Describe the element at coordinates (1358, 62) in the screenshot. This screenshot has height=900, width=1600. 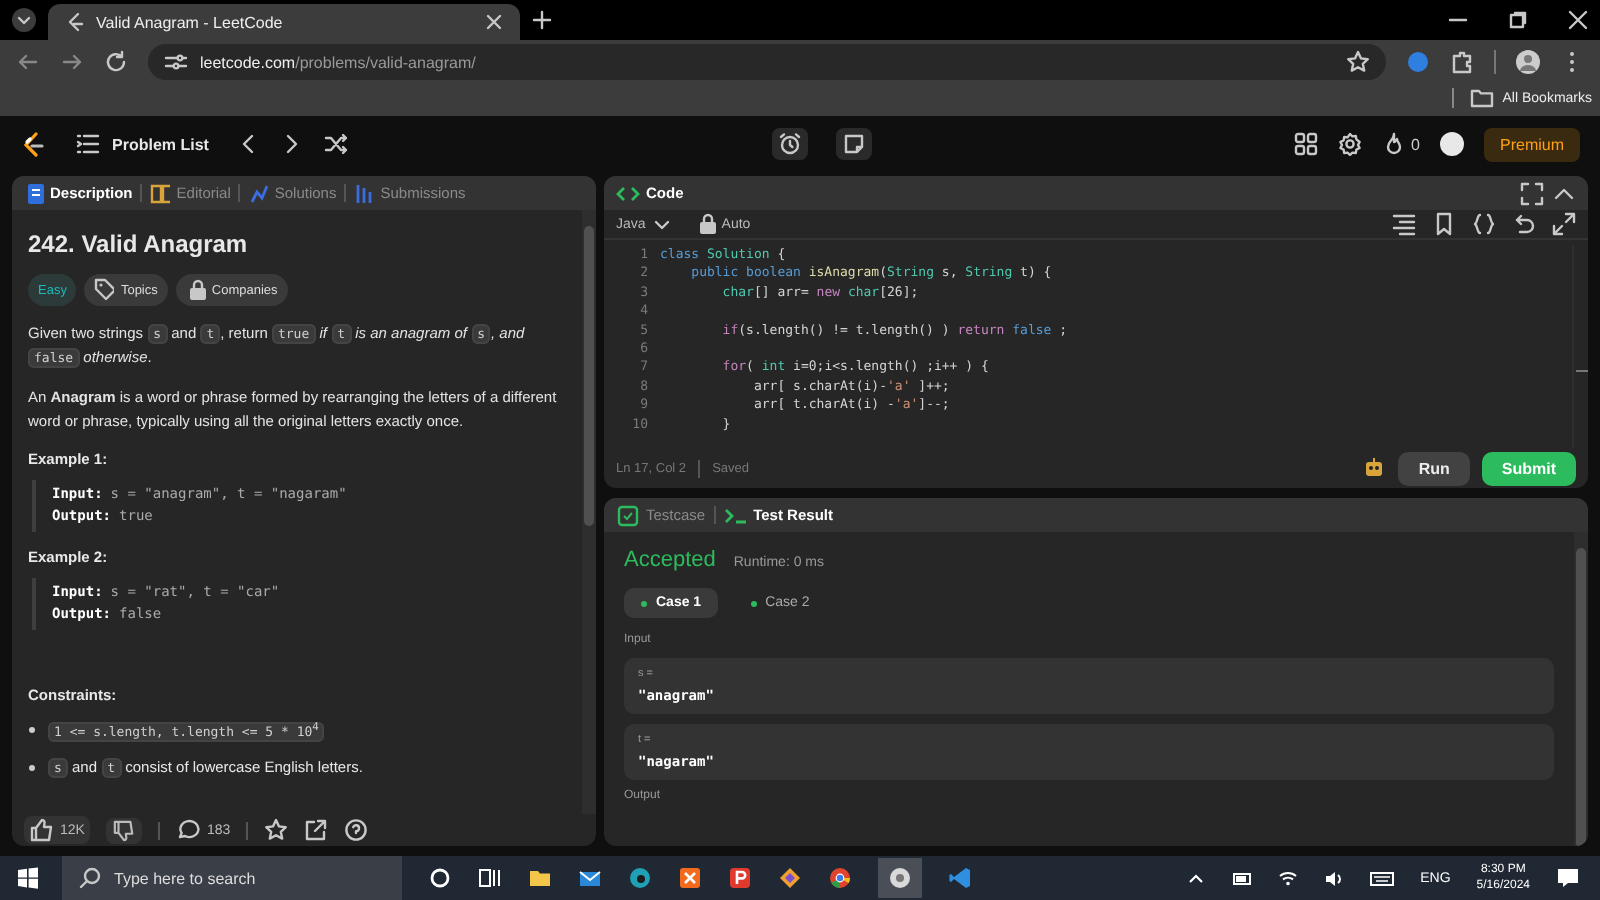
I see `bookmark-star-icon` at that location.